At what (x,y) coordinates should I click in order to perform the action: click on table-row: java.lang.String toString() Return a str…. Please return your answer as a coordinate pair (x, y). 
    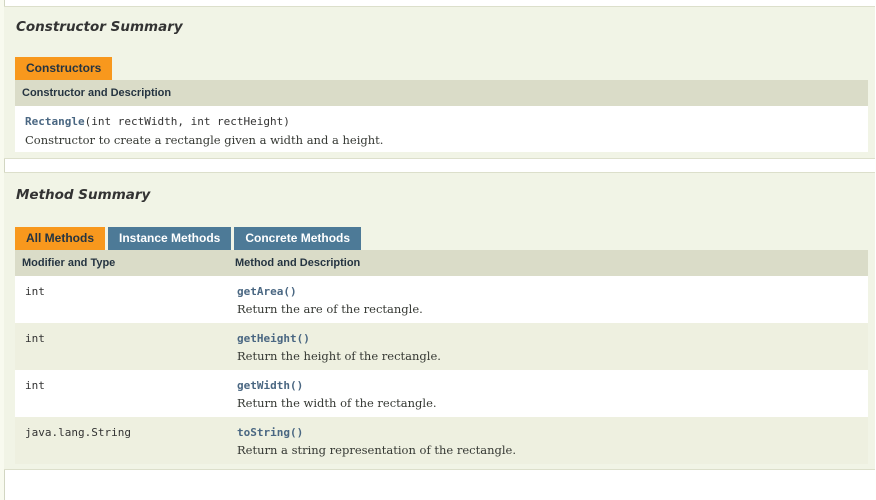
    Looking at the image, I should click on (441, 440).